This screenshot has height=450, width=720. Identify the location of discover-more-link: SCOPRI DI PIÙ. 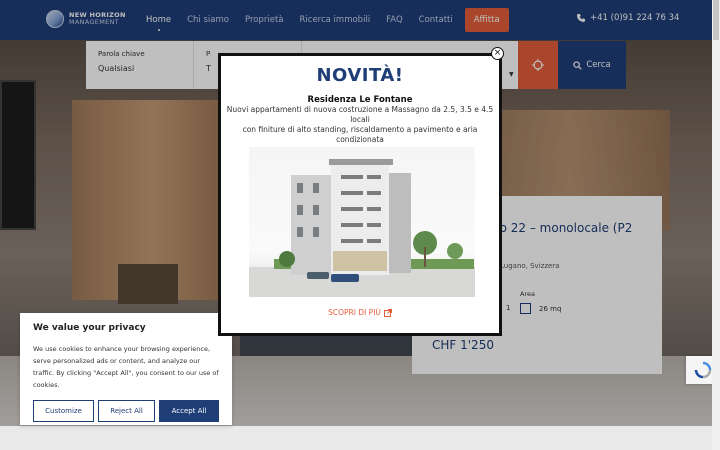
(360, 312).